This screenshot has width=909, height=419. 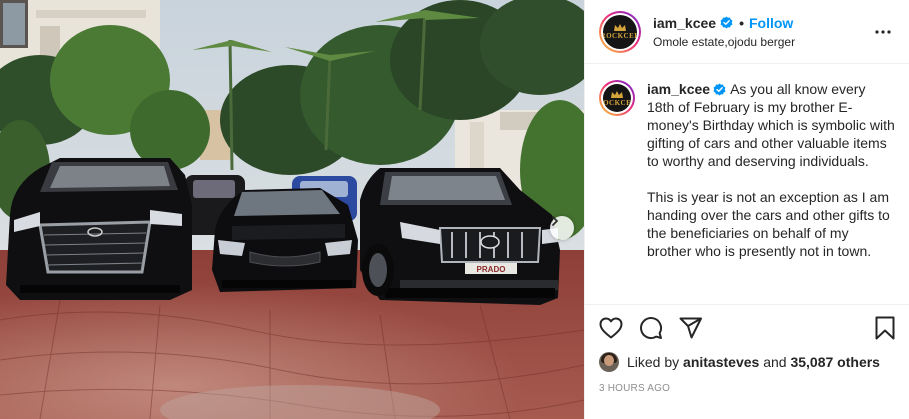 What do you see at coordinates (555, 221) in the screenshot?
I see `chevron-right-icon` at bounding box center [555, 221].